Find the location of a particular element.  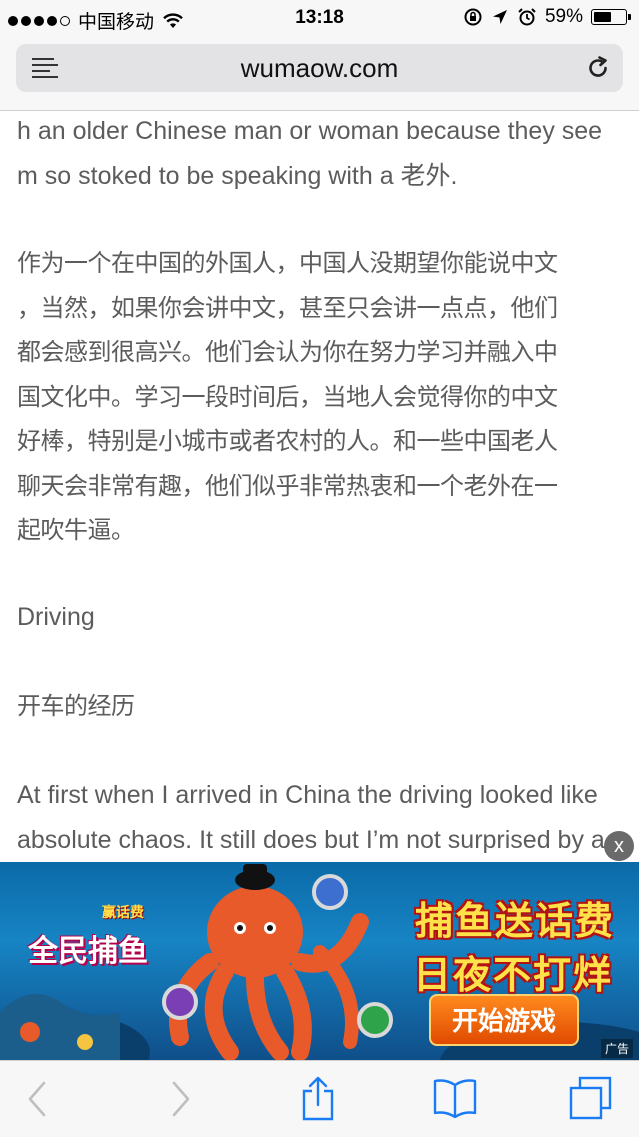

status-bar: 中国移动 13:18 59% is located at coordinates (319, 18).